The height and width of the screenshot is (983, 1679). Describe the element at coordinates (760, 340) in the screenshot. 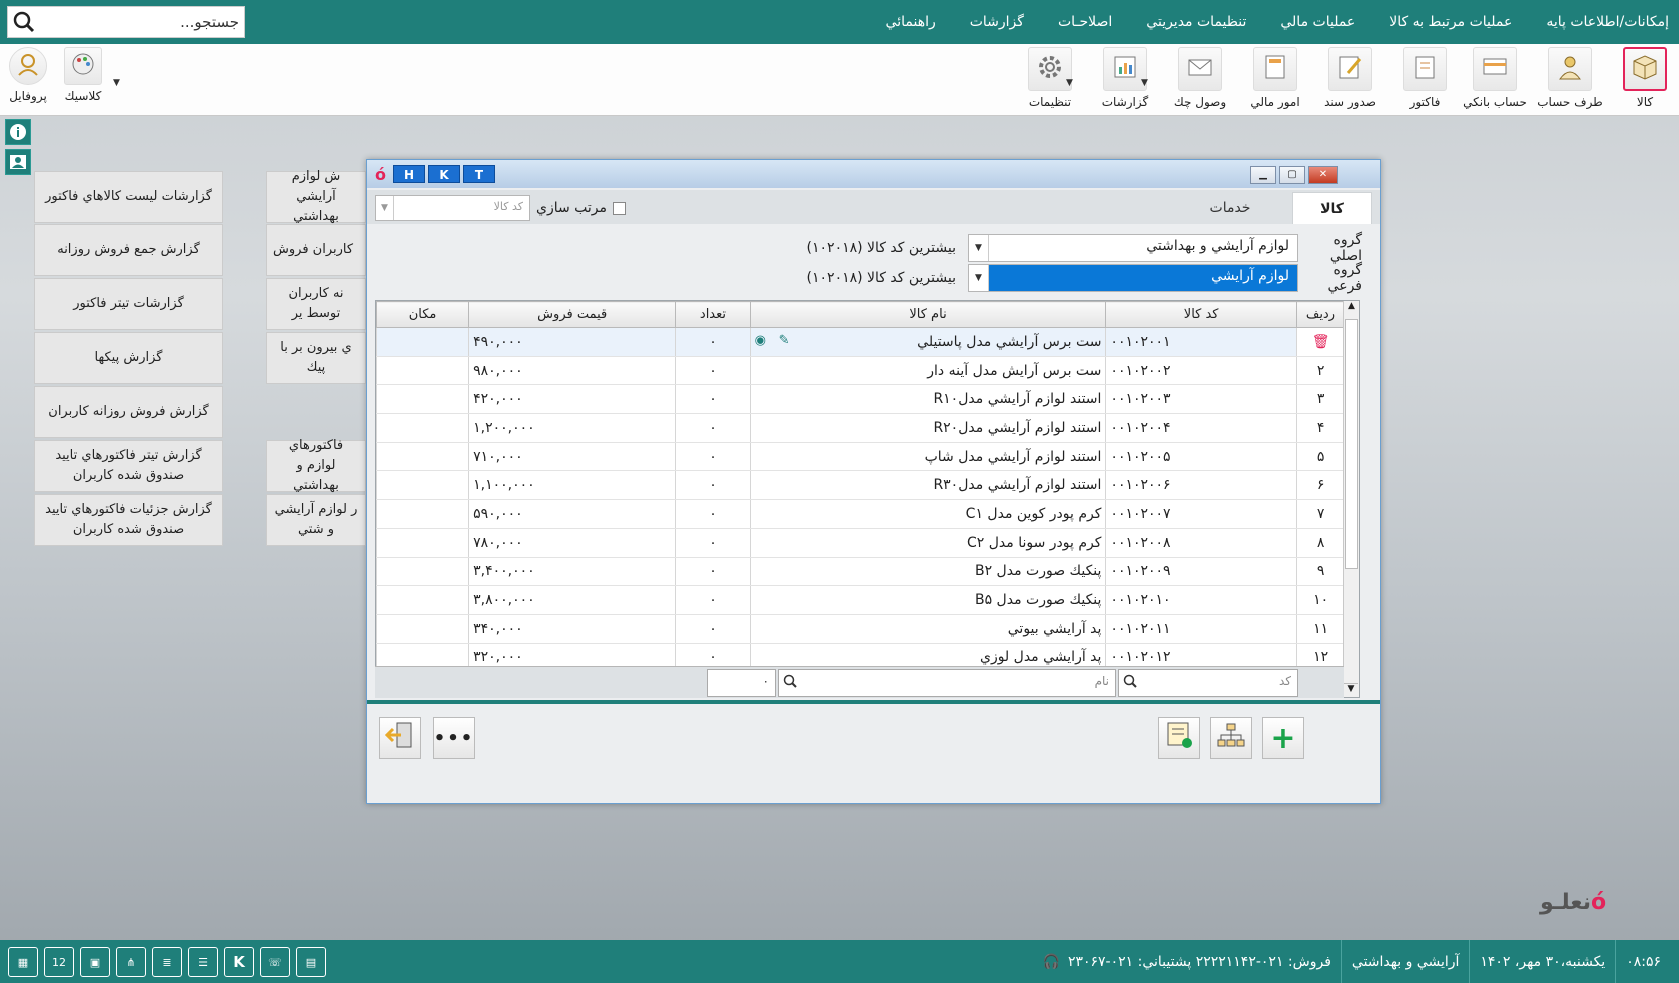

I see `eye-icon: ◉` at that location.